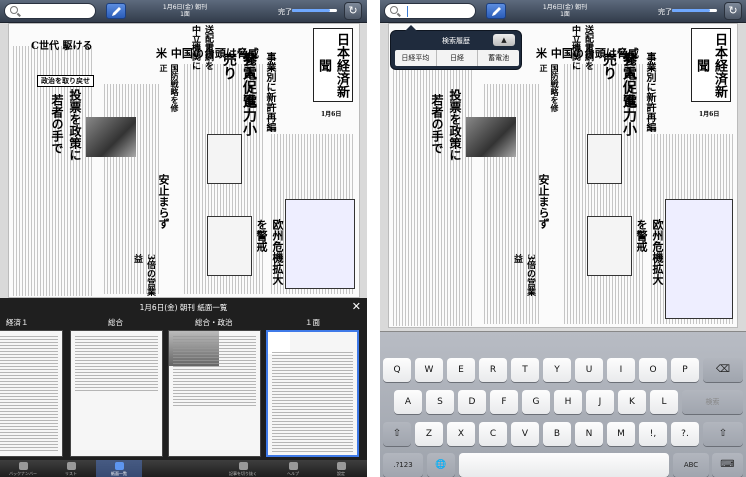 The width and height of the screenshot is (746, 477). I want to click on abc-key: ABC, so click(691, 465).